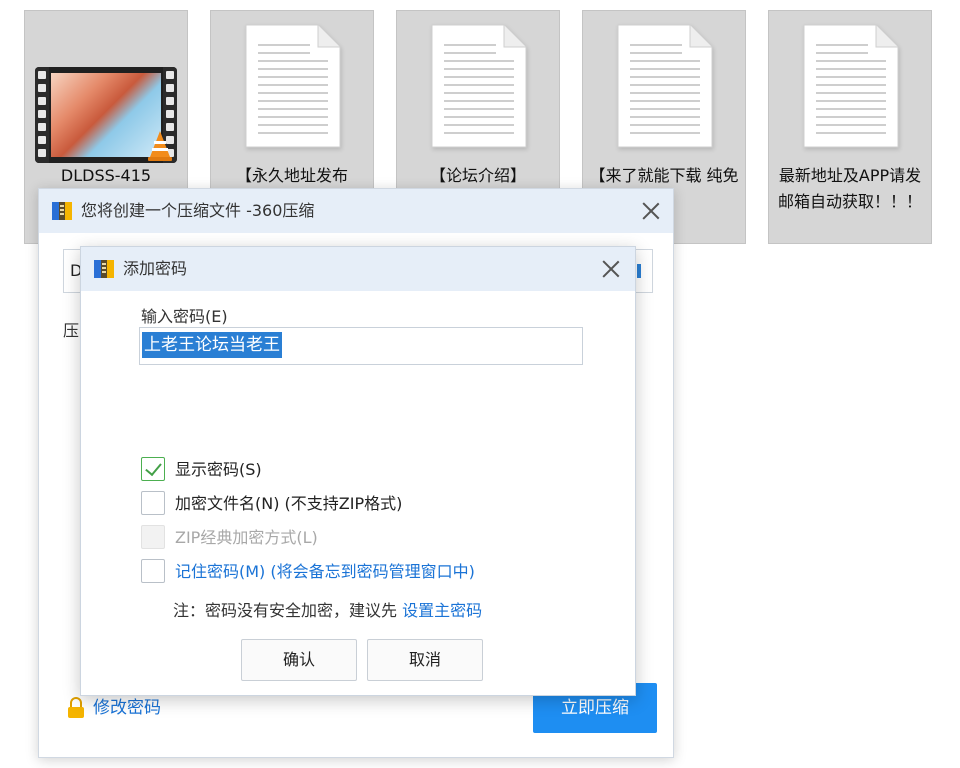  I want to click on window-titlebar: 您将创建一个压缩文件 -360压缩, so click(356, 211).